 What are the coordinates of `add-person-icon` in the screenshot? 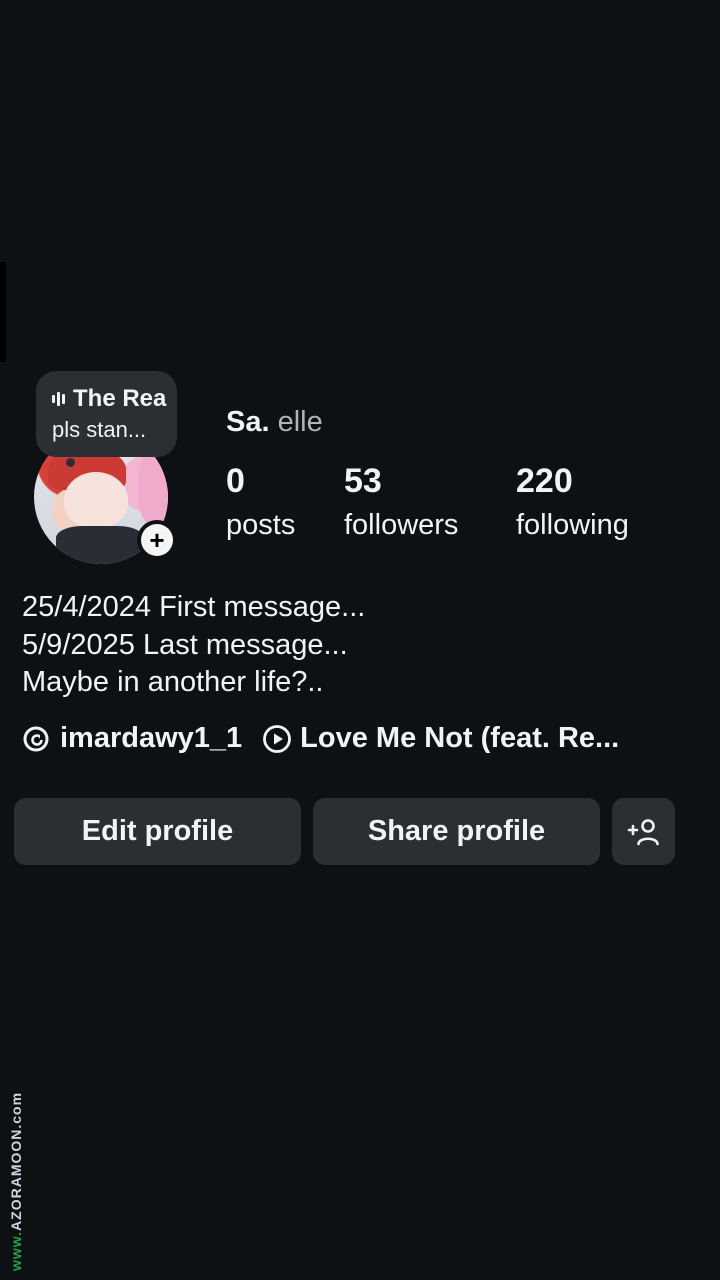 It's located at (643, 831).